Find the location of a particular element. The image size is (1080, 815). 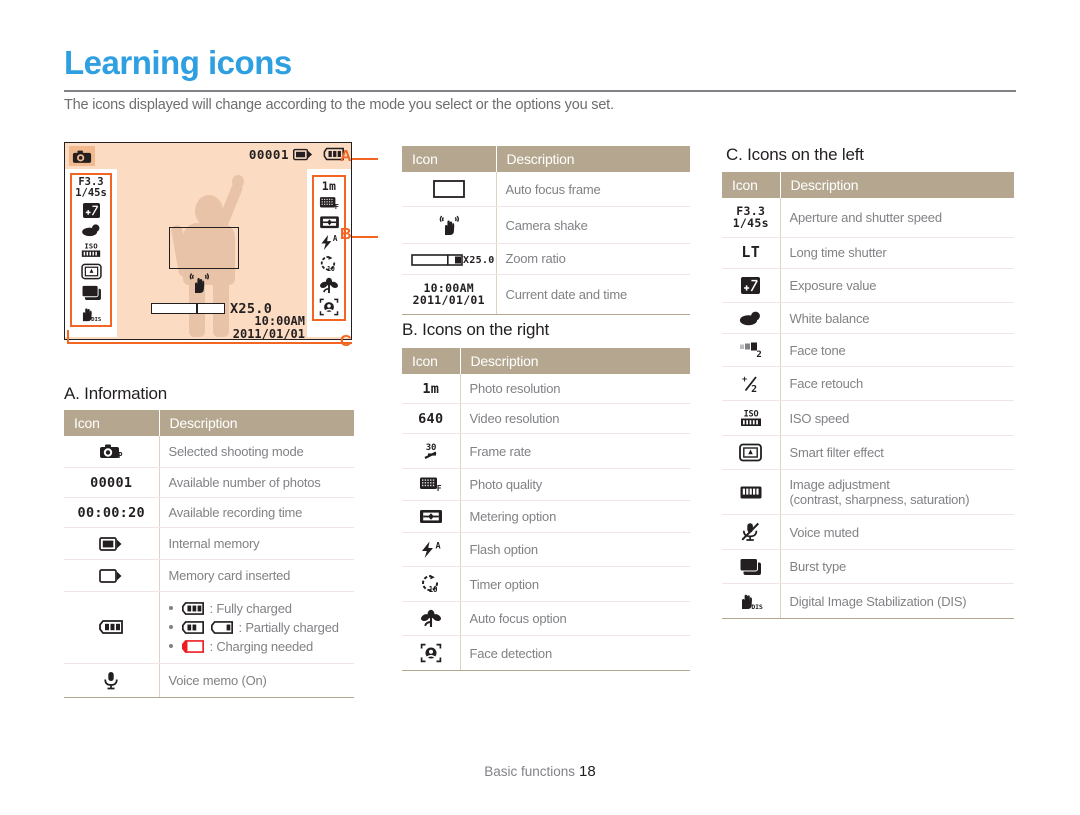

burst-type-icon is located at coordinates (91, 292).